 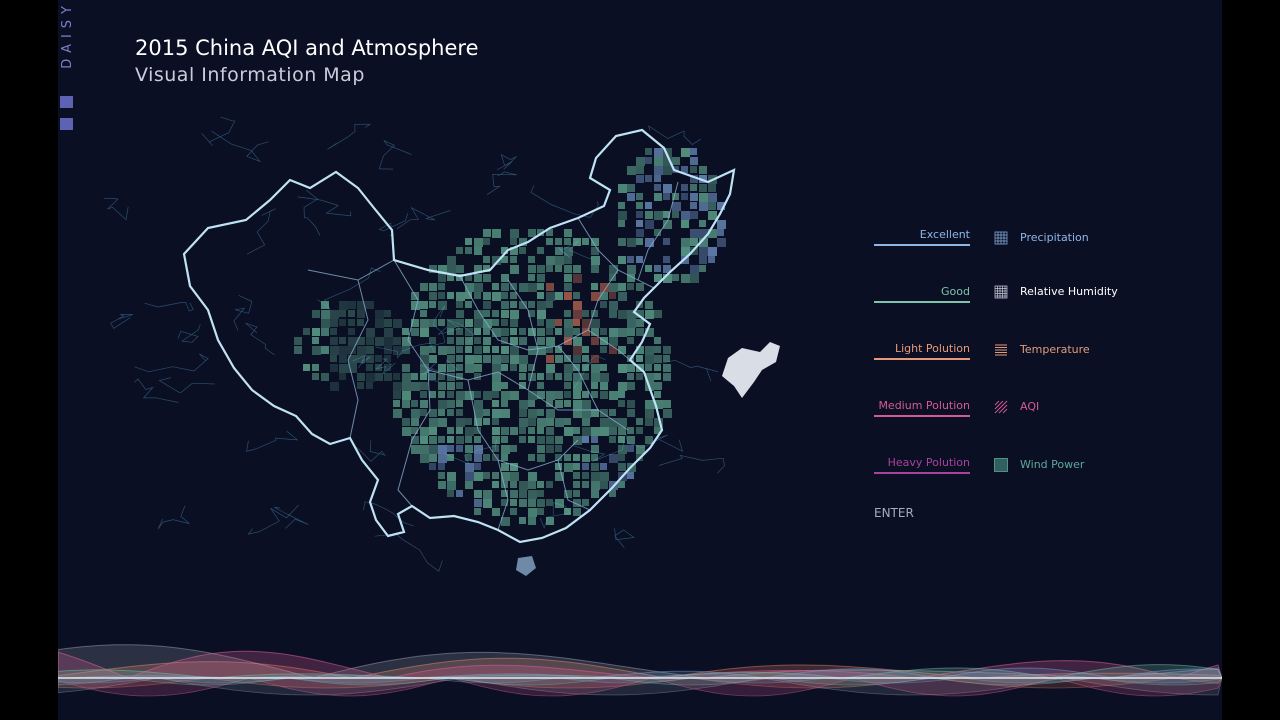 I want to click on legend-indicator-temperature: Temperature, so click(x=1074, y=353).